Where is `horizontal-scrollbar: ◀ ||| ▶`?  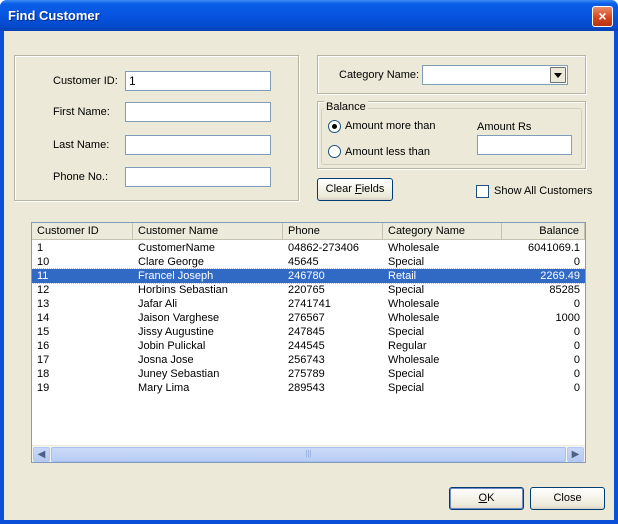
horizontal-scrollbar: ◀ ||| ▶ is located at coordinates (308, 453).